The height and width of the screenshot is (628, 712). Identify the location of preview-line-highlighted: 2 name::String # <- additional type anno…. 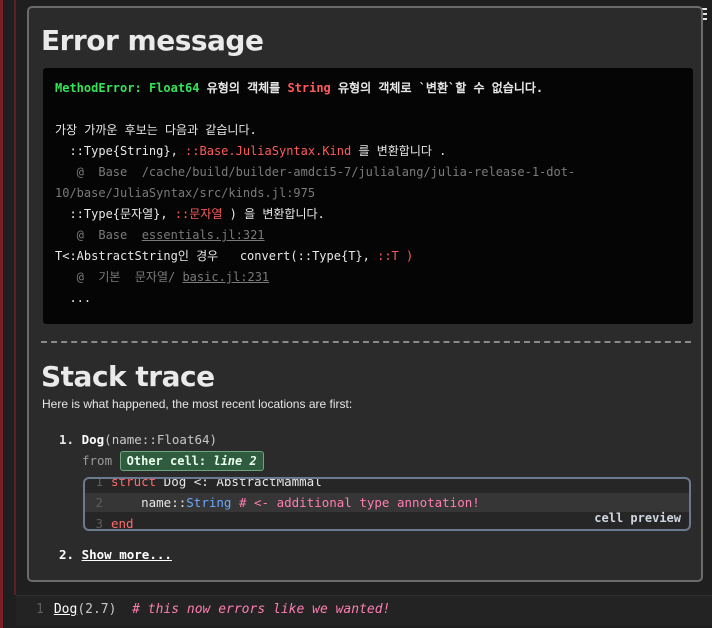
(387, 502).